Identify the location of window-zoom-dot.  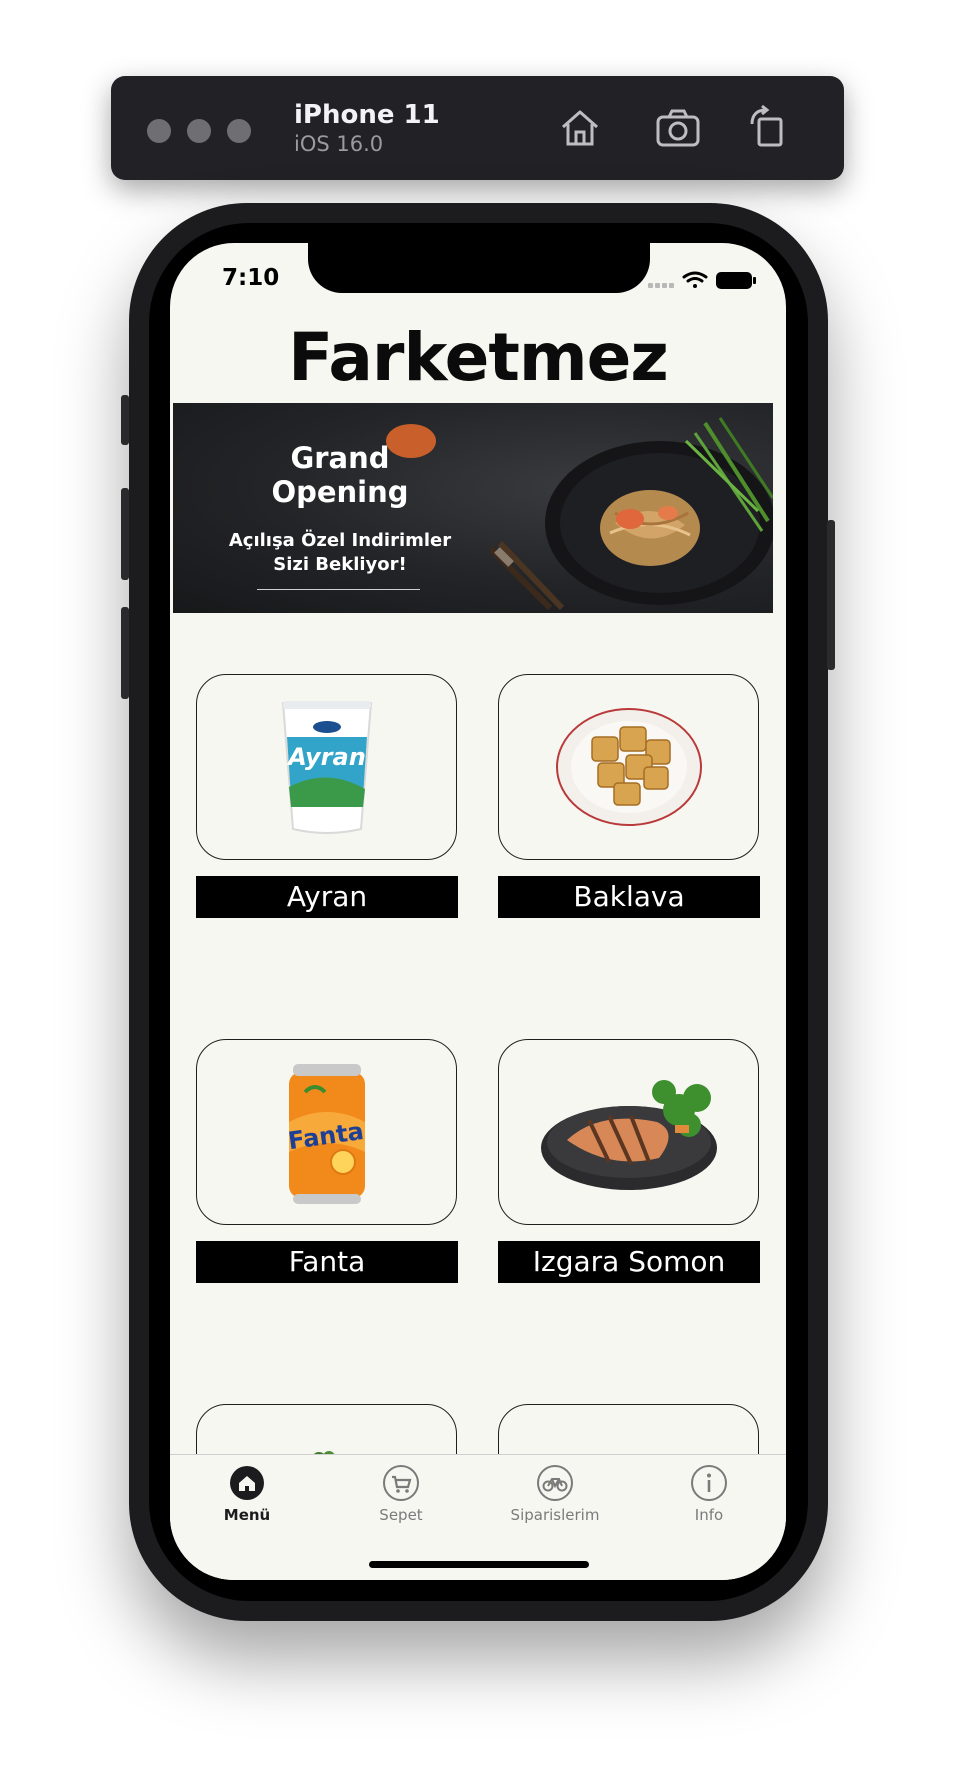
(239, 131).